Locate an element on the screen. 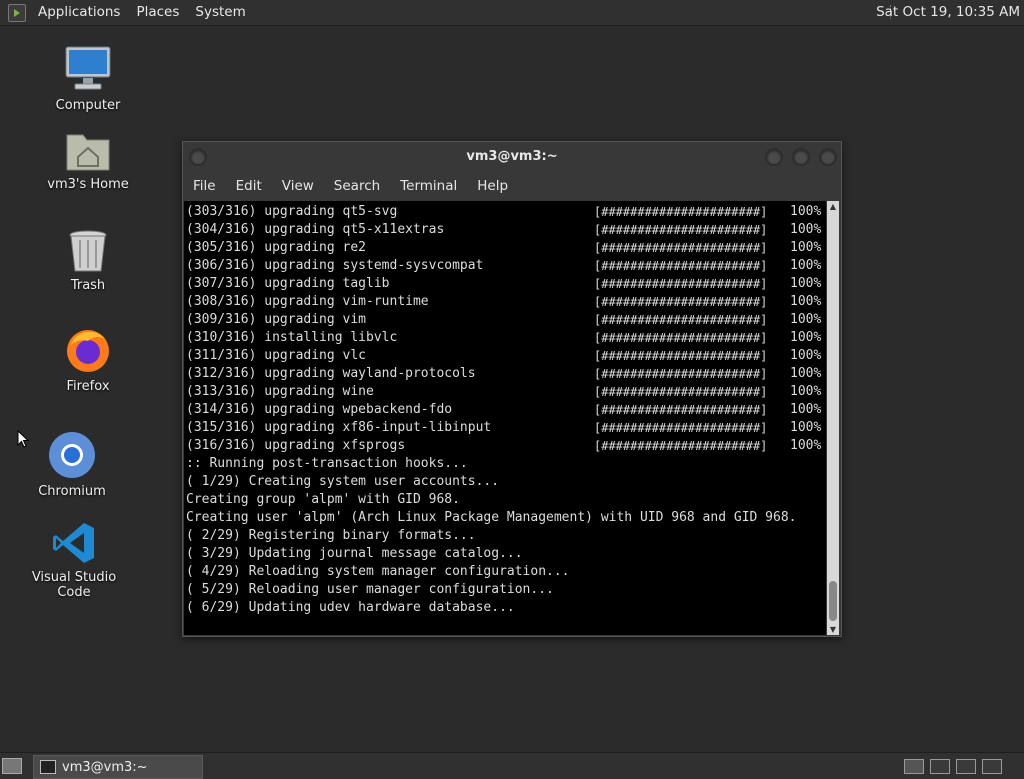 The height and width of the screenshot is (779, 1024). desktop-icon-label: Trash is located at coordinates (88, 285).